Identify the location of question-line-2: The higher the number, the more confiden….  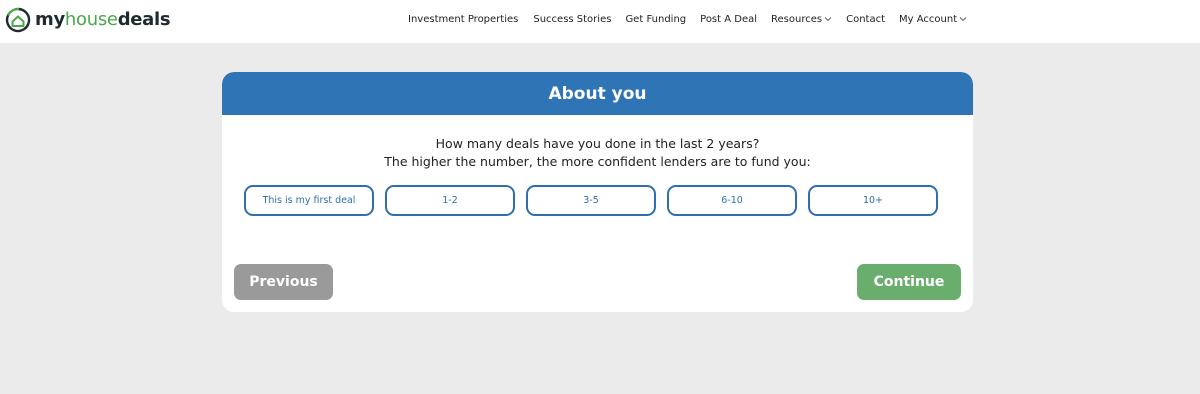
(597, 161).